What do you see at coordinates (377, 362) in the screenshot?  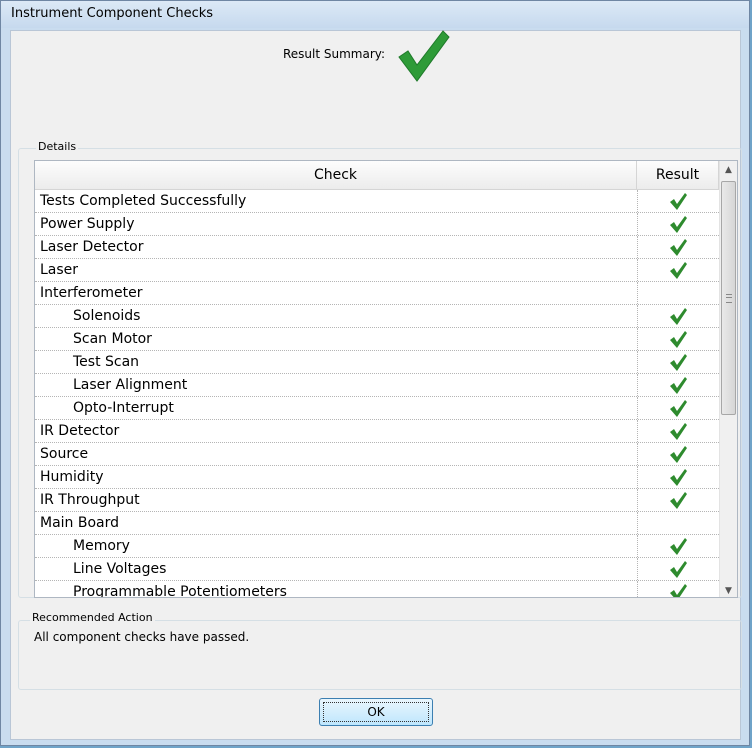 I see `table-row: Test Scan` at bounding box center [377, 362].